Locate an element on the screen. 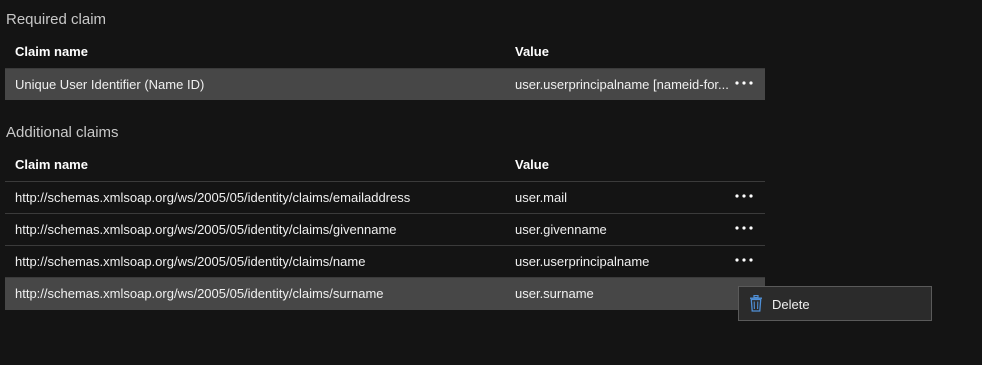 The width and height of the screenshot is (982, 365). claim-value: user.givenname is located at coordinates (561, 229).